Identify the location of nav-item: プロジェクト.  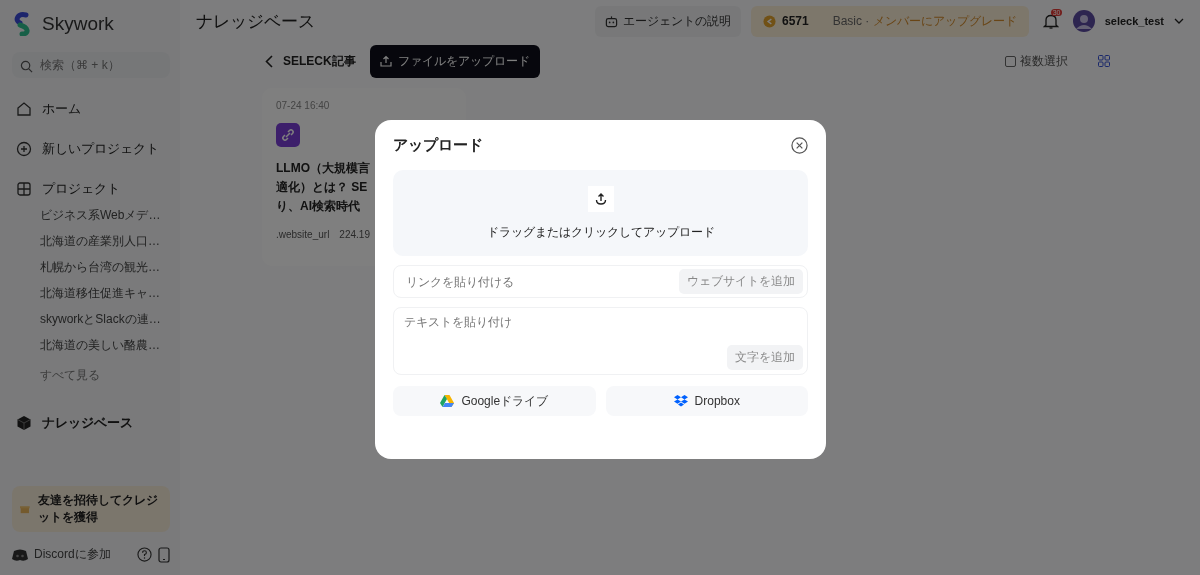
(91, 189).